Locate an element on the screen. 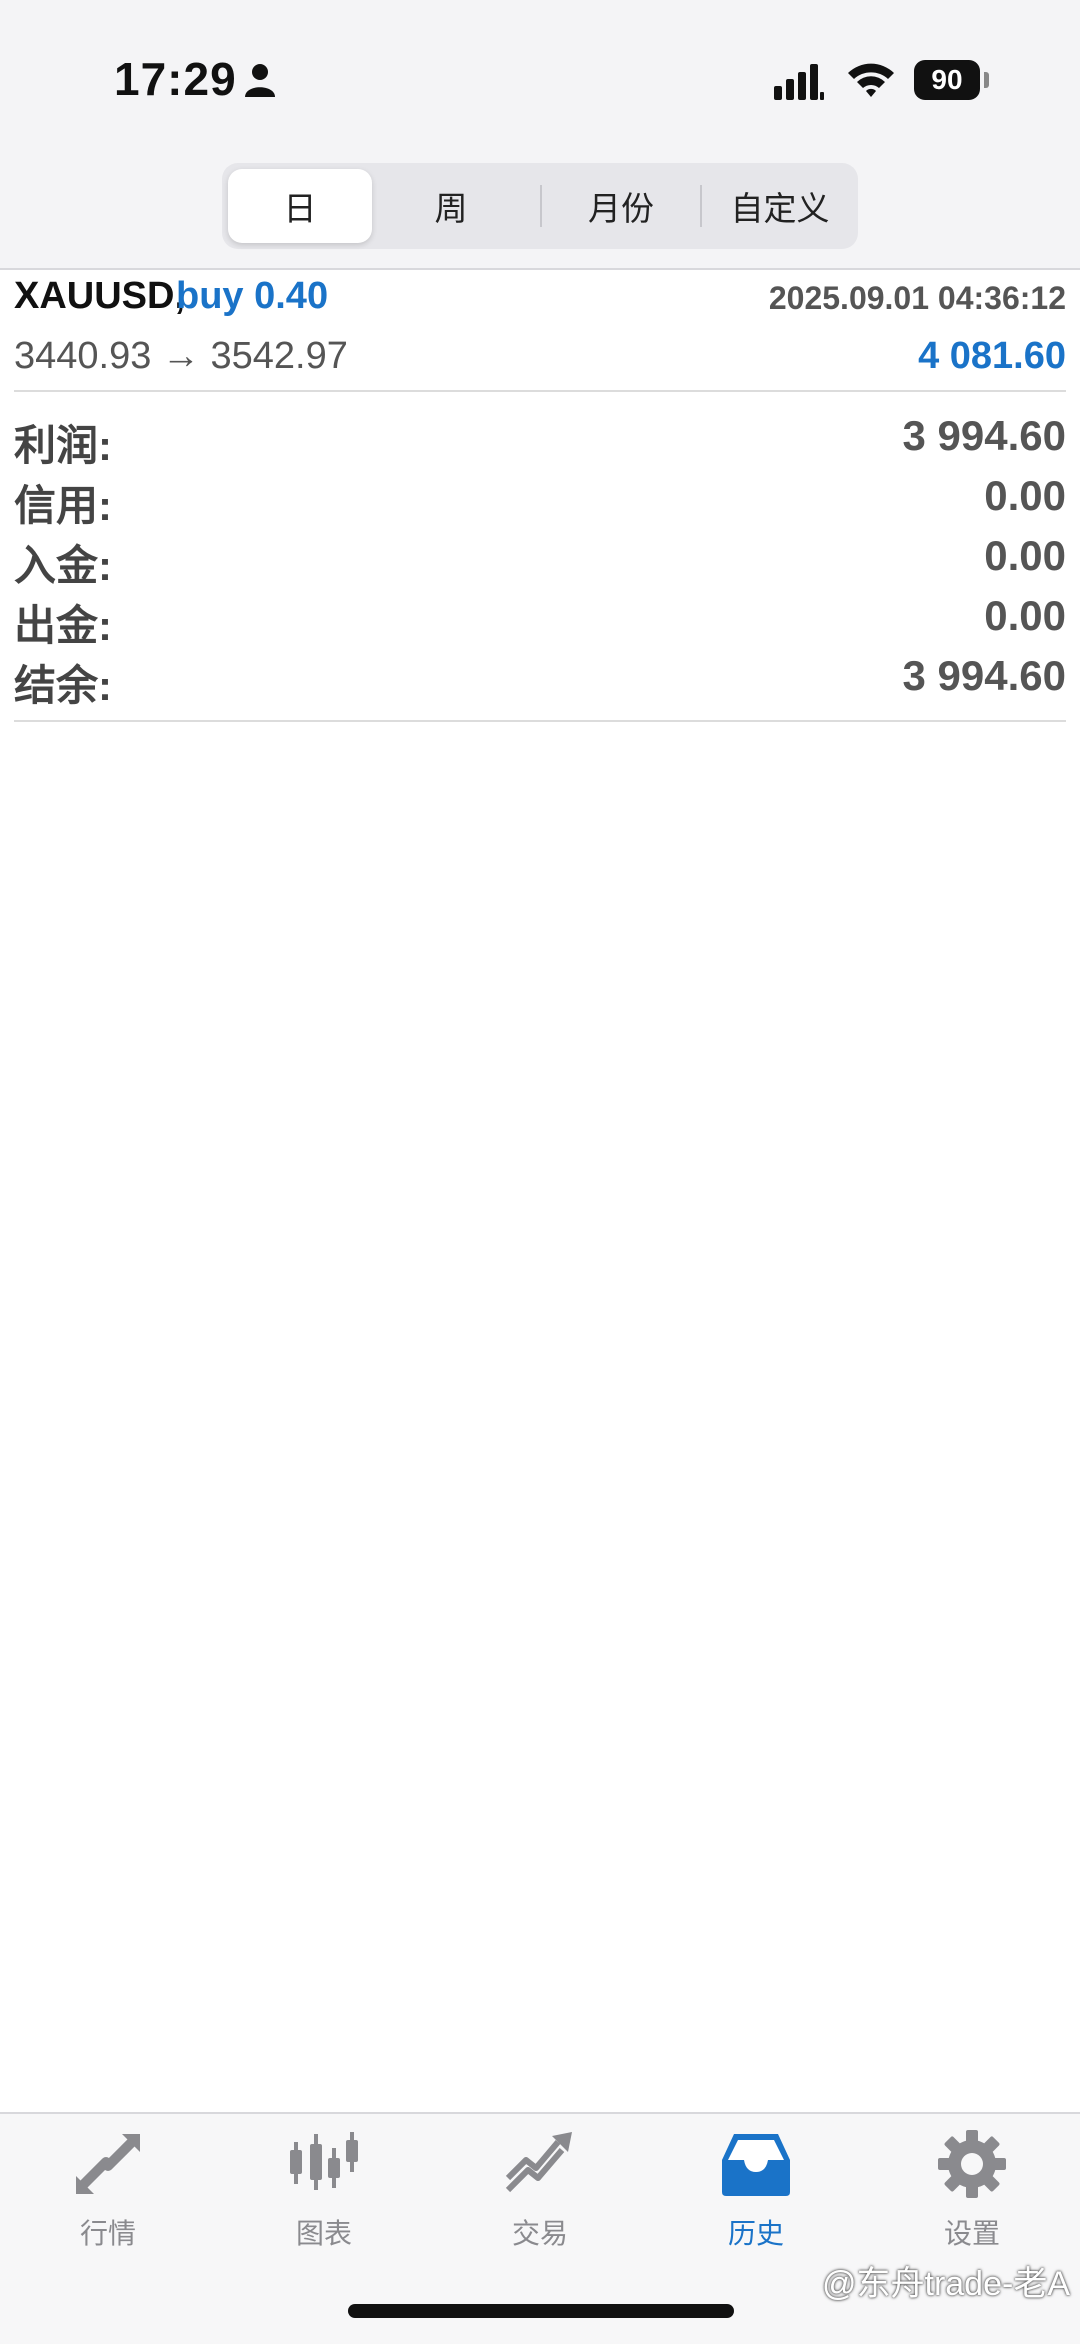  home-indicator is located at coordinates (541, 2311).